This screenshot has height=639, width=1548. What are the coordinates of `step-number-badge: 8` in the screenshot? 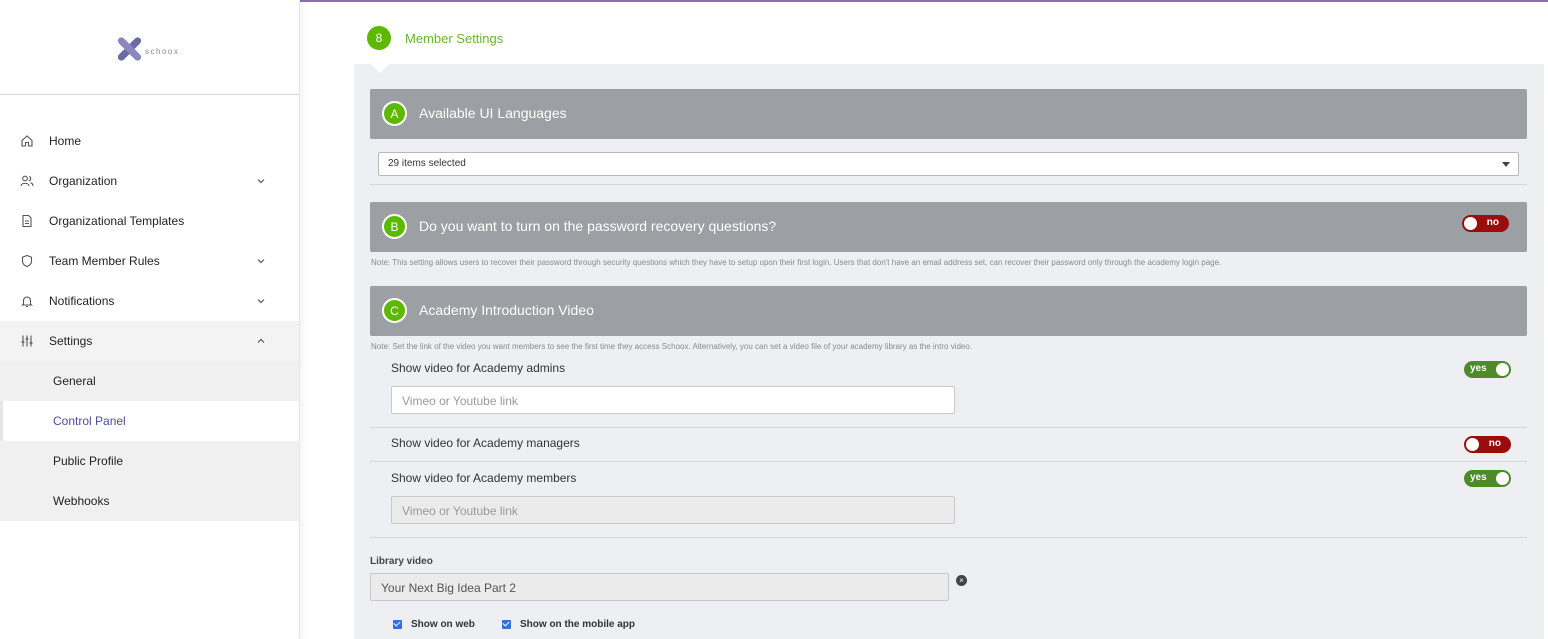 It's located at (379, 38).